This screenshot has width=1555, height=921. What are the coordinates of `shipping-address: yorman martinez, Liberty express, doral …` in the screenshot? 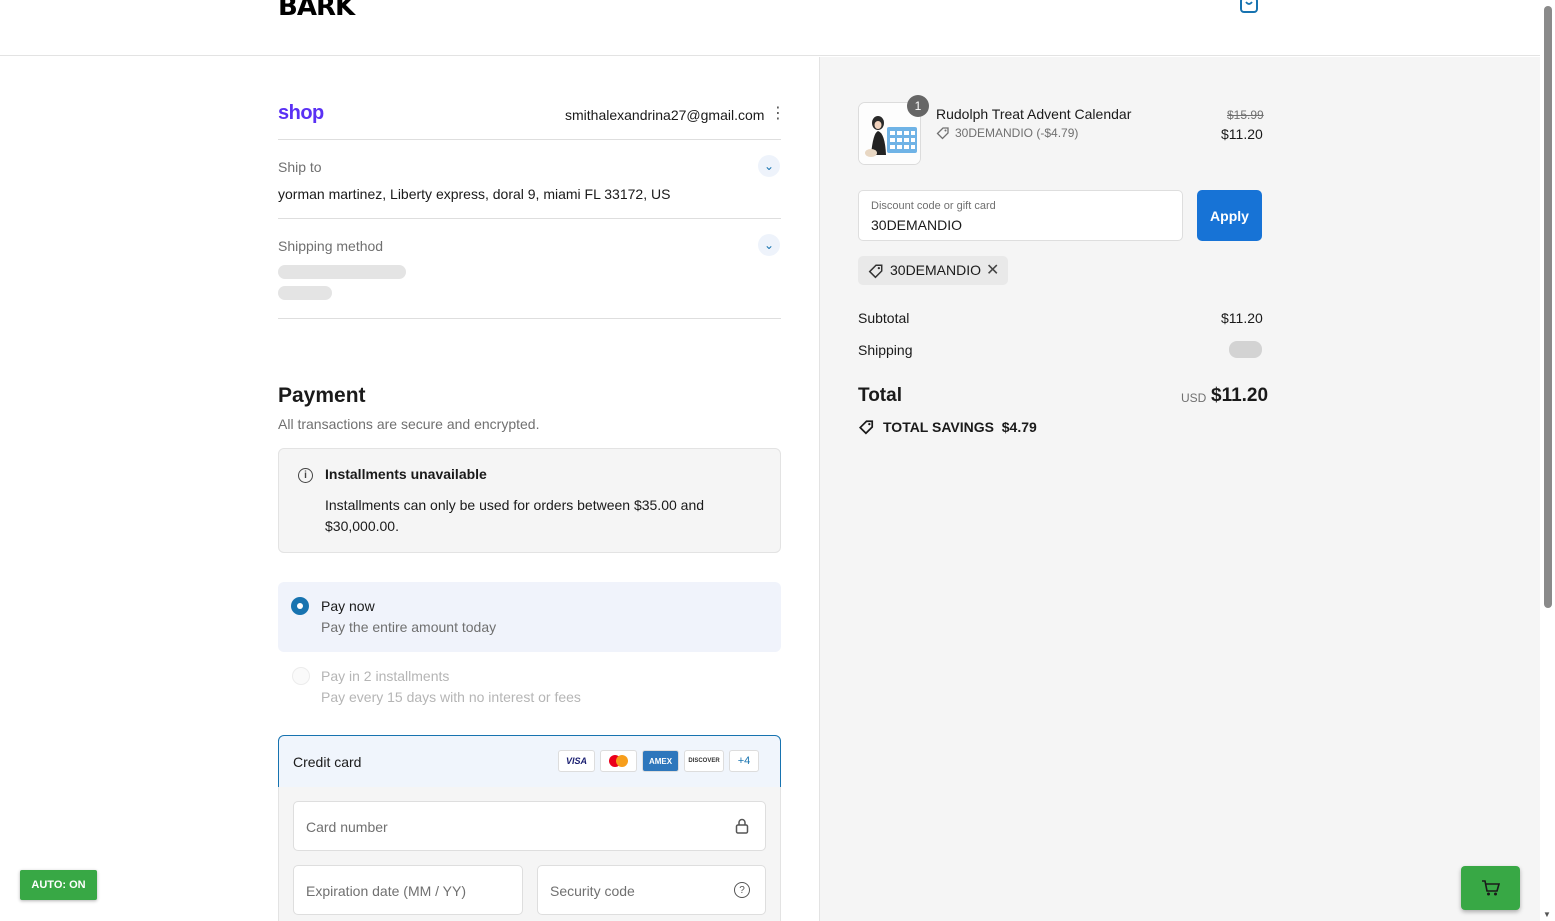 It's located at (474, 194).